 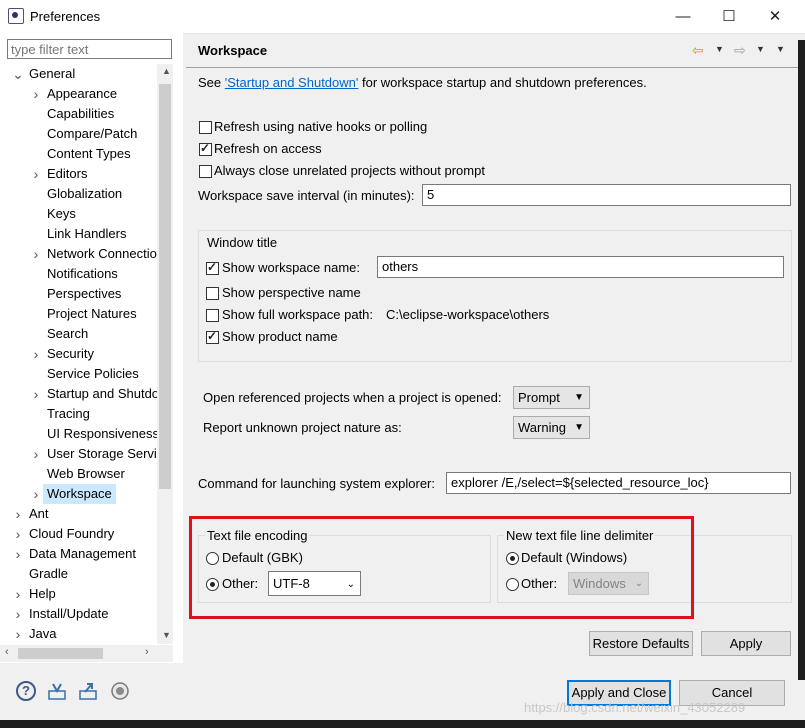 What do you see at coordinates (26, 691) in the screenshot?
I see `help-icon: ?` at bounding box center [26, 691].